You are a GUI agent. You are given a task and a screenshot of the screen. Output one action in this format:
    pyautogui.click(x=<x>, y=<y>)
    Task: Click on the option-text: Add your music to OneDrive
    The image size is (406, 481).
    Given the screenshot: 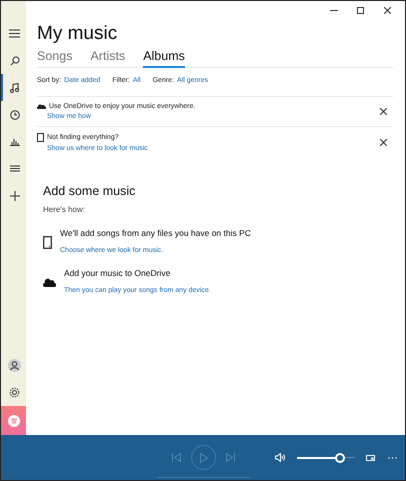 What is the action you would take?
    pyautogui.click(x=118, y=273)
    